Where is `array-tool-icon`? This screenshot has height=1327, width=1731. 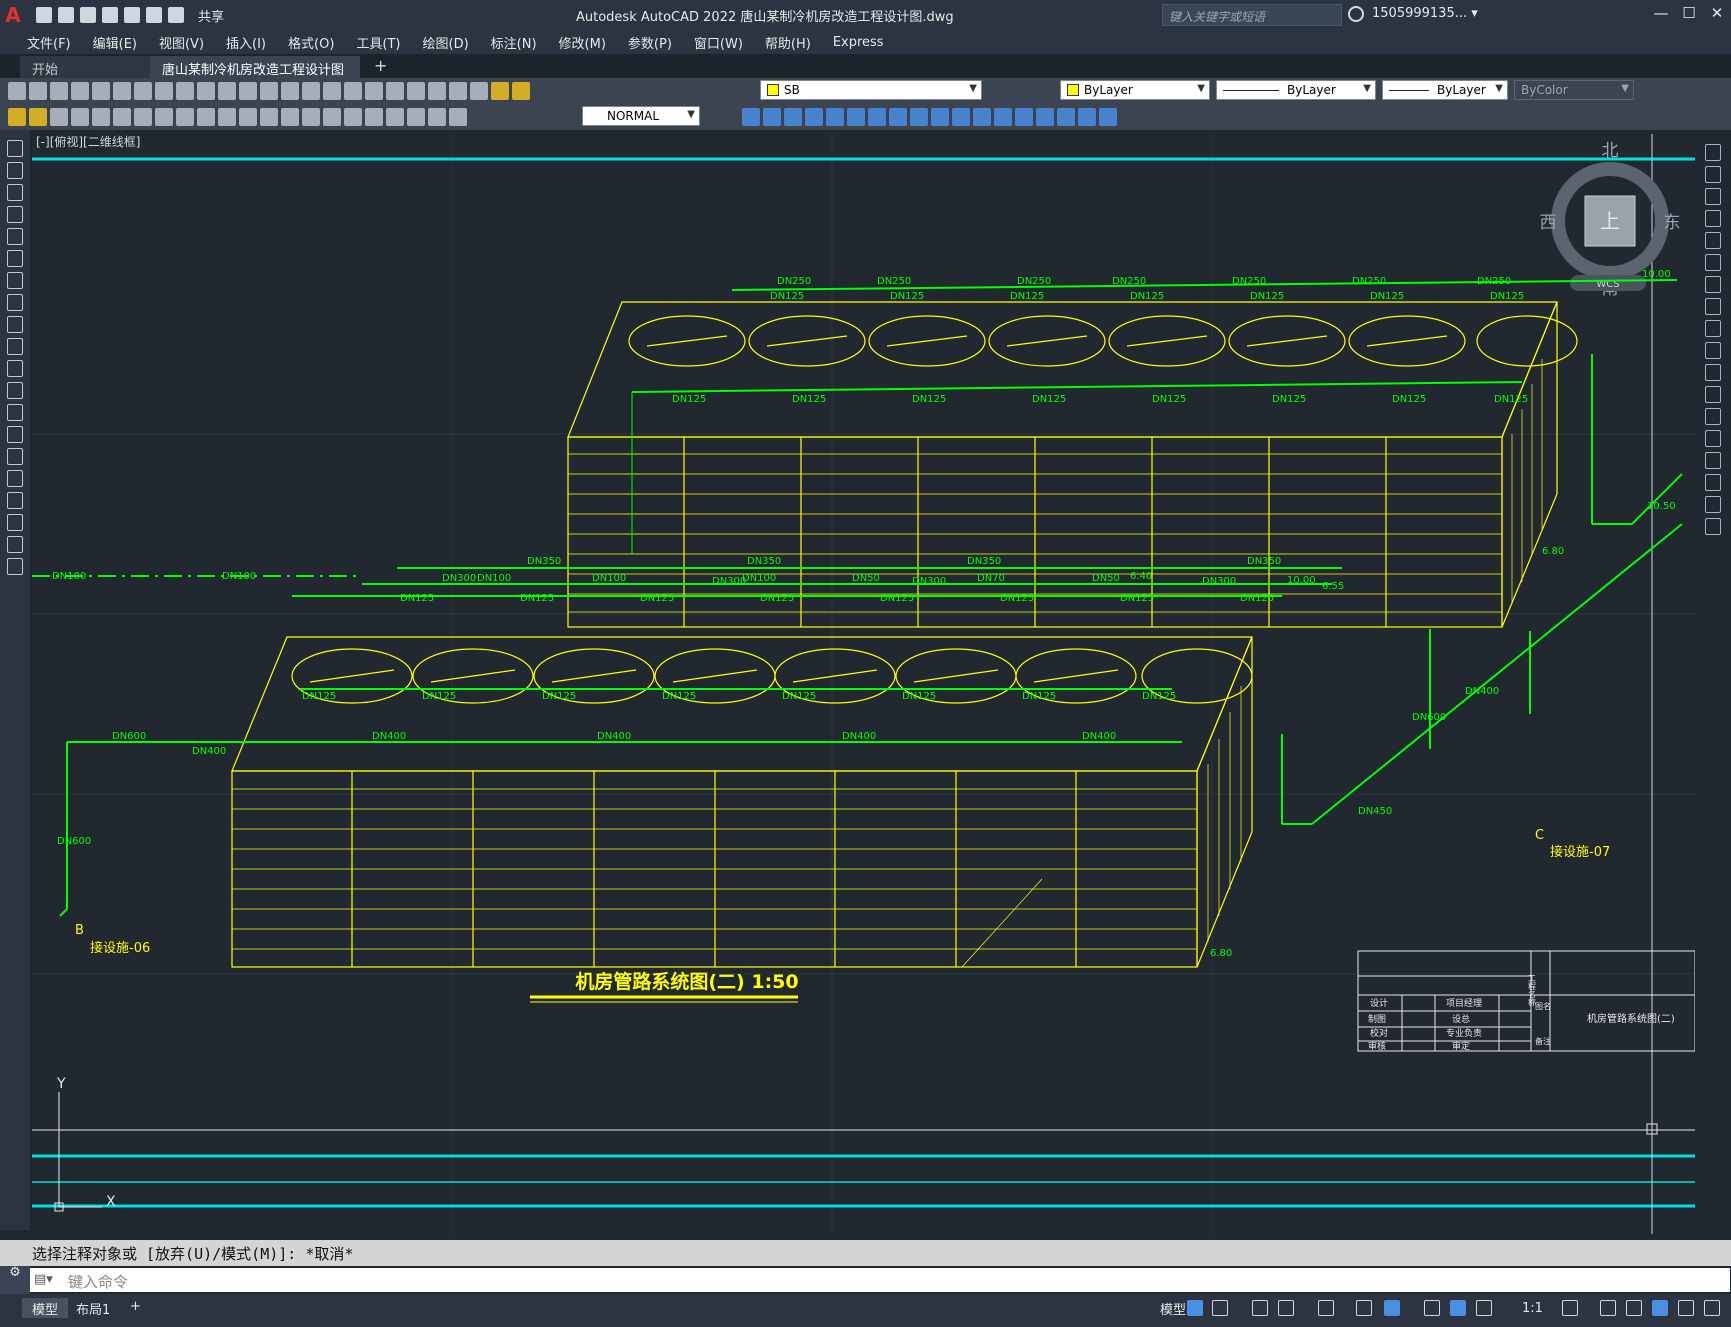 array-tool-icon is located at coordinates (1713, 240).